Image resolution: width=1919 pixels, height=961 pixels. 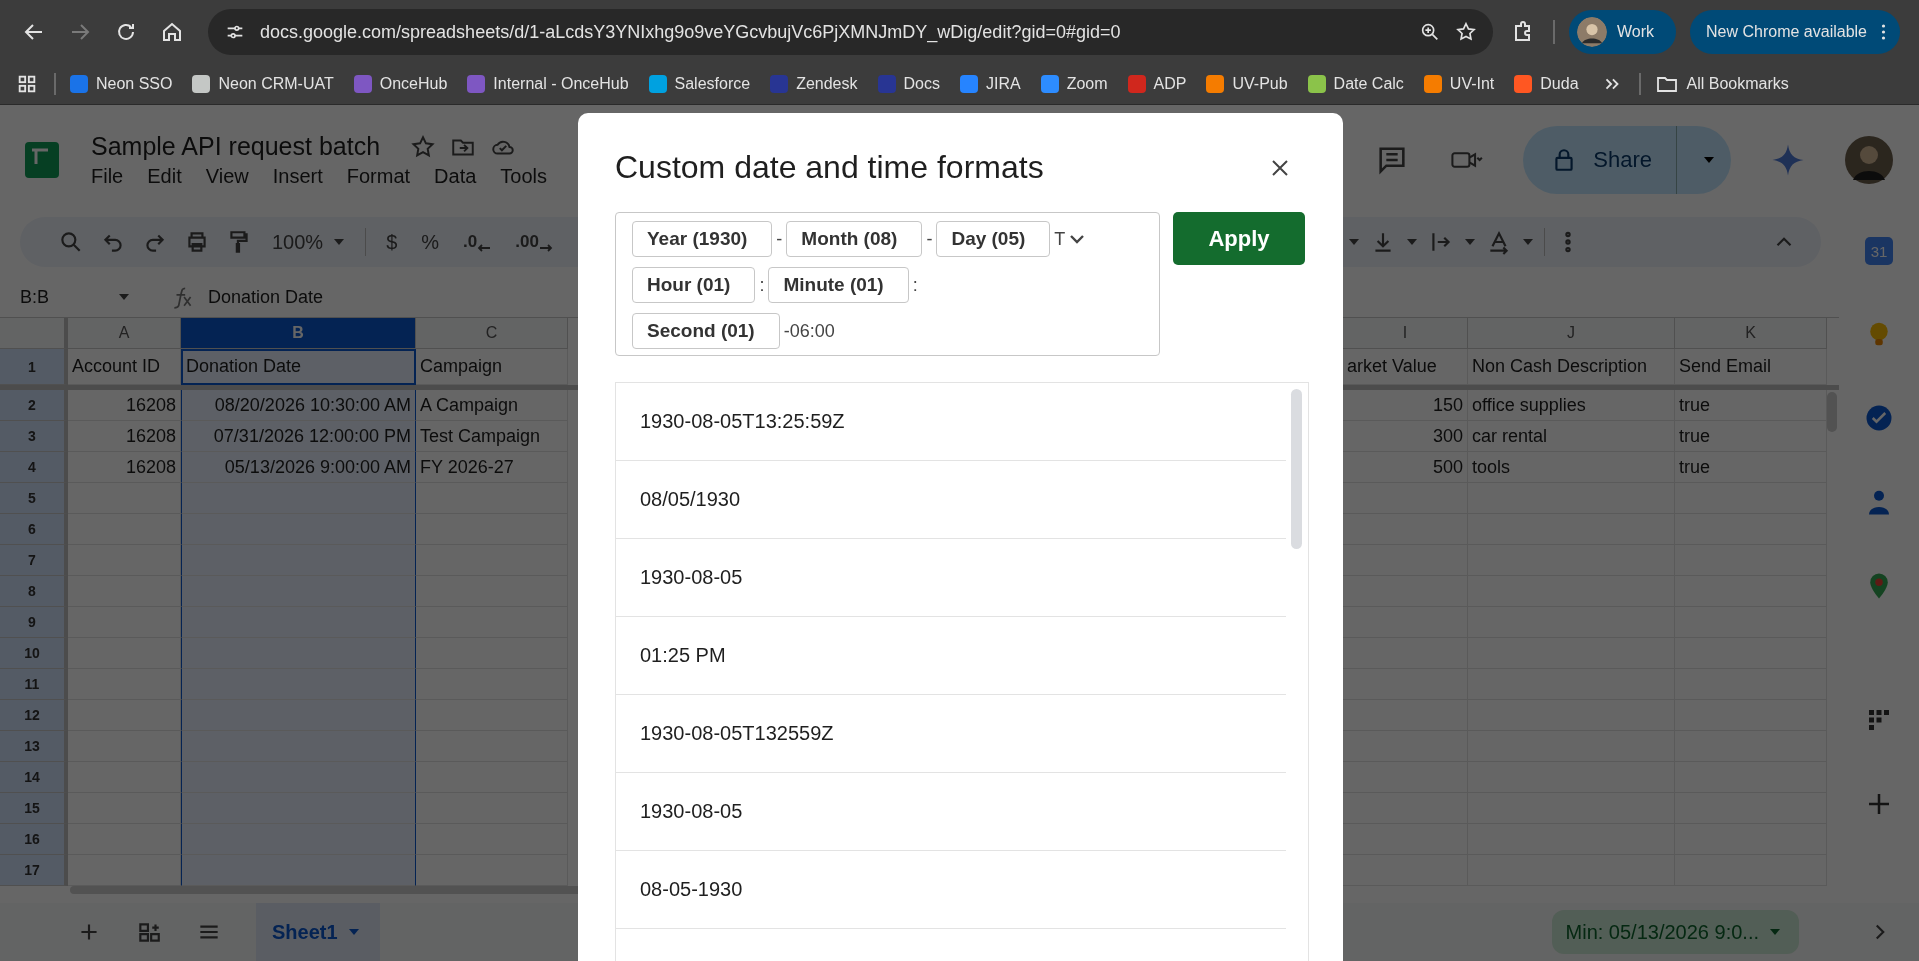 What do you see at coordinates (1721, 84) in the screenshot?
I see `all-bookmarks: All Bookmarks` at bounding box center [1721, 84].